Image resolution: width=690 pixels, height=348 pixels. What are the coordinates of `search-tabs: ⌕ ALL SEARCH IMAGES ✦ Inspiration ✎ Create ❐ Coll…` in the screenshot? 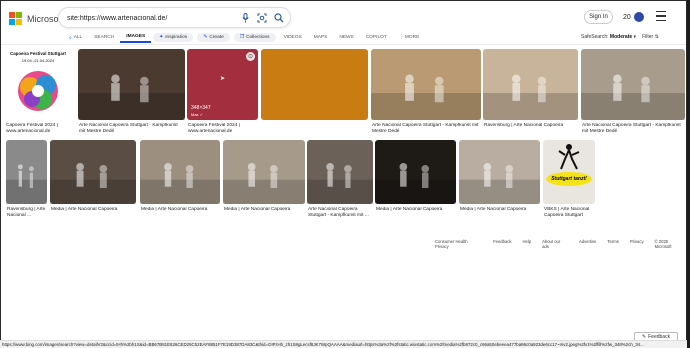 It's located at (244, 37).